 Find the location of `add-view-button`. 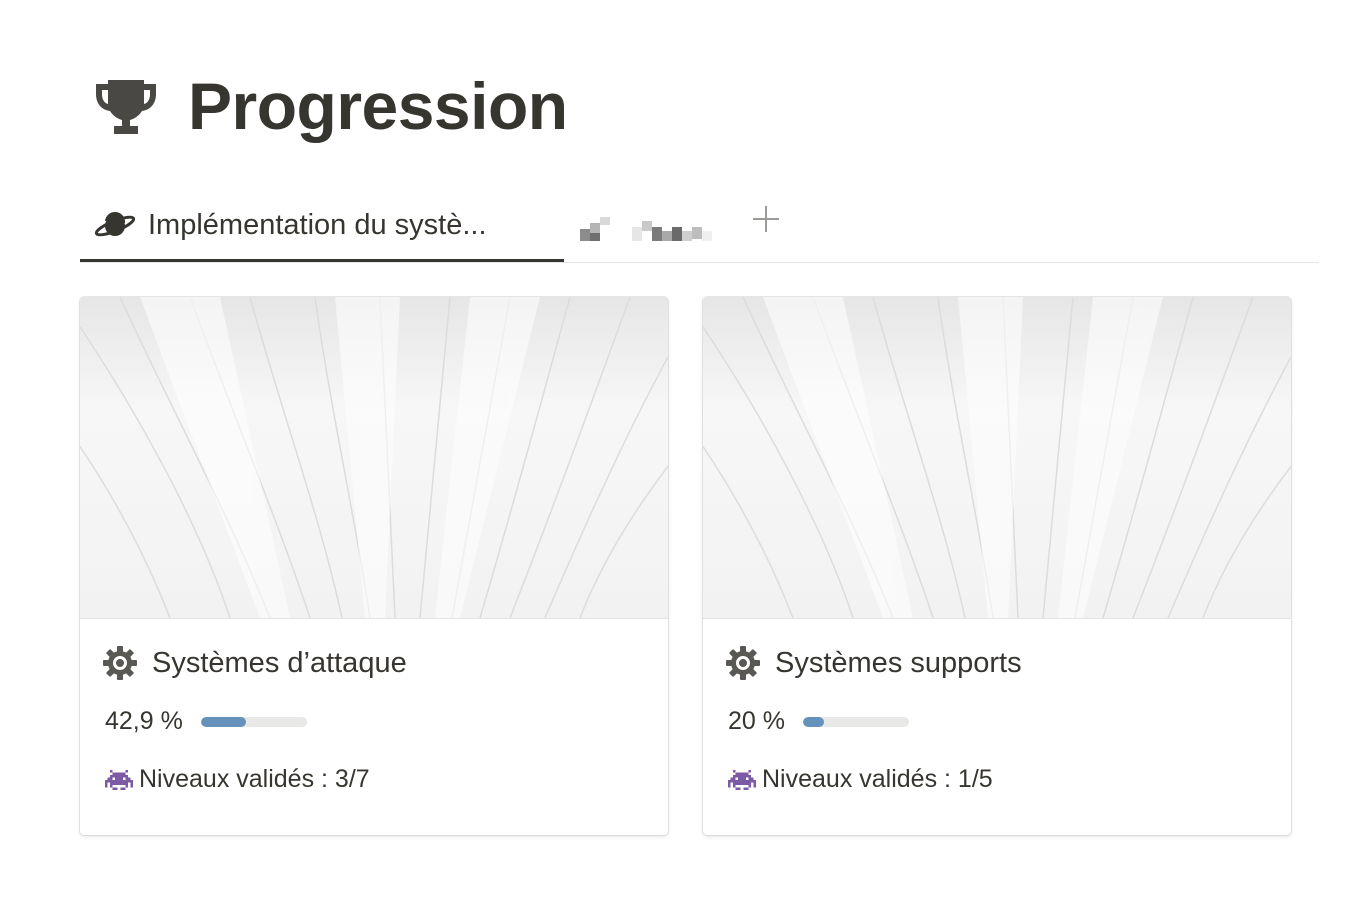

add-view-button is located at coordinates (766, 219).